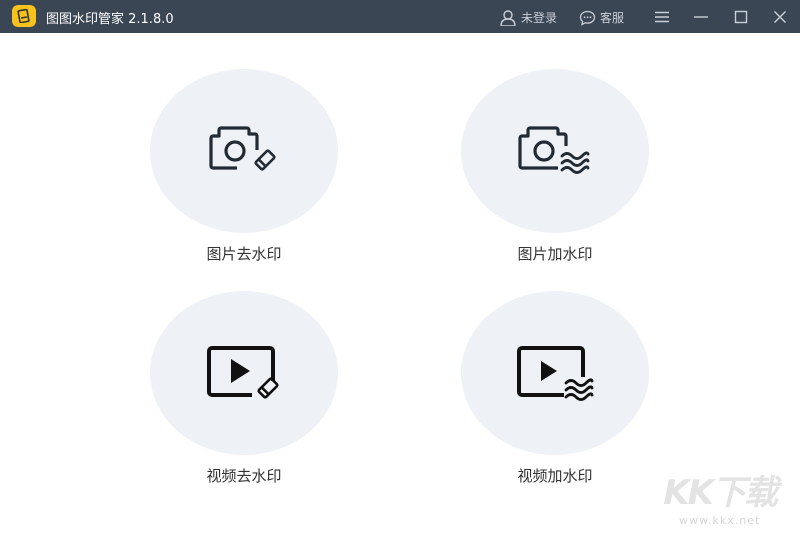 Image resolution: width=800 pixels, height=533 pixels. Describe the element at coordinates (242, 148) in the screenshot. I see `camera-eraser-icon` at that location.